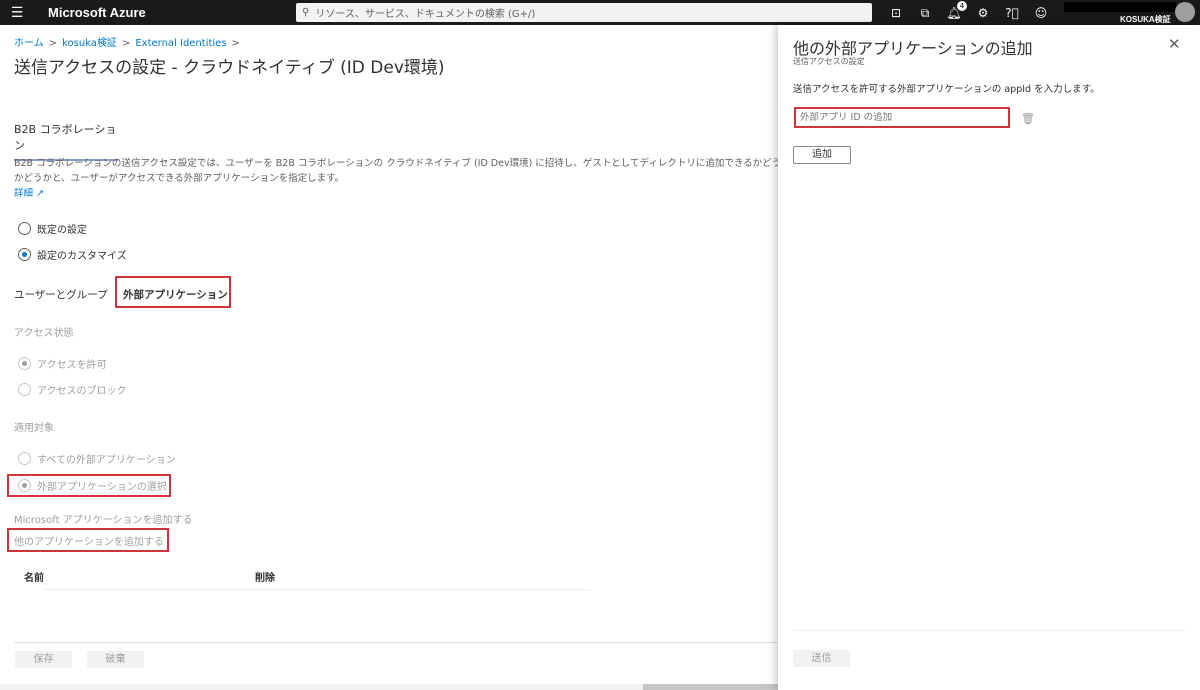 This screenshot has width=1200, height=690. Describe the element at coordinates (72, 389) in the screenshot. I see `radio-block-access: アクセスのブロック` at that location.